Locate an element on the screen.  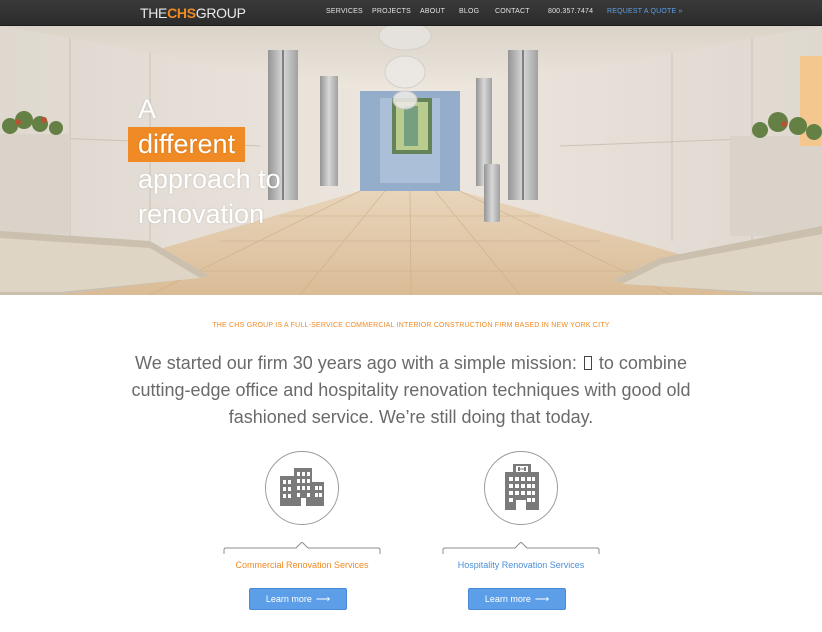
missing-glyph-icon is located at coordinates (587, 363).